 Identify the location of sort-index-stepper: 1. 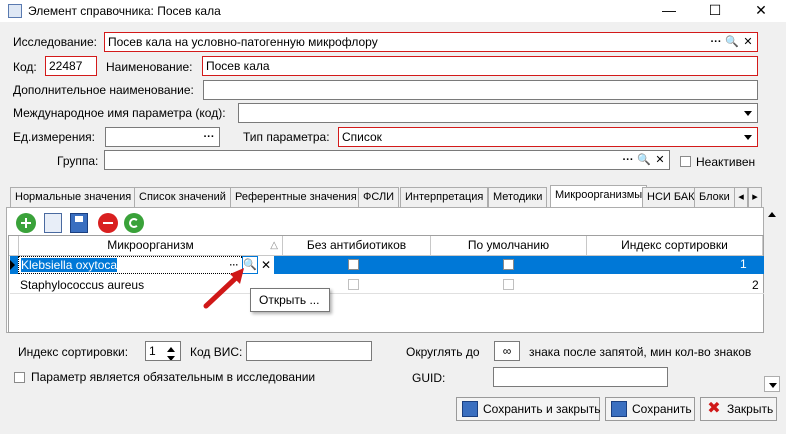
(163, 351).